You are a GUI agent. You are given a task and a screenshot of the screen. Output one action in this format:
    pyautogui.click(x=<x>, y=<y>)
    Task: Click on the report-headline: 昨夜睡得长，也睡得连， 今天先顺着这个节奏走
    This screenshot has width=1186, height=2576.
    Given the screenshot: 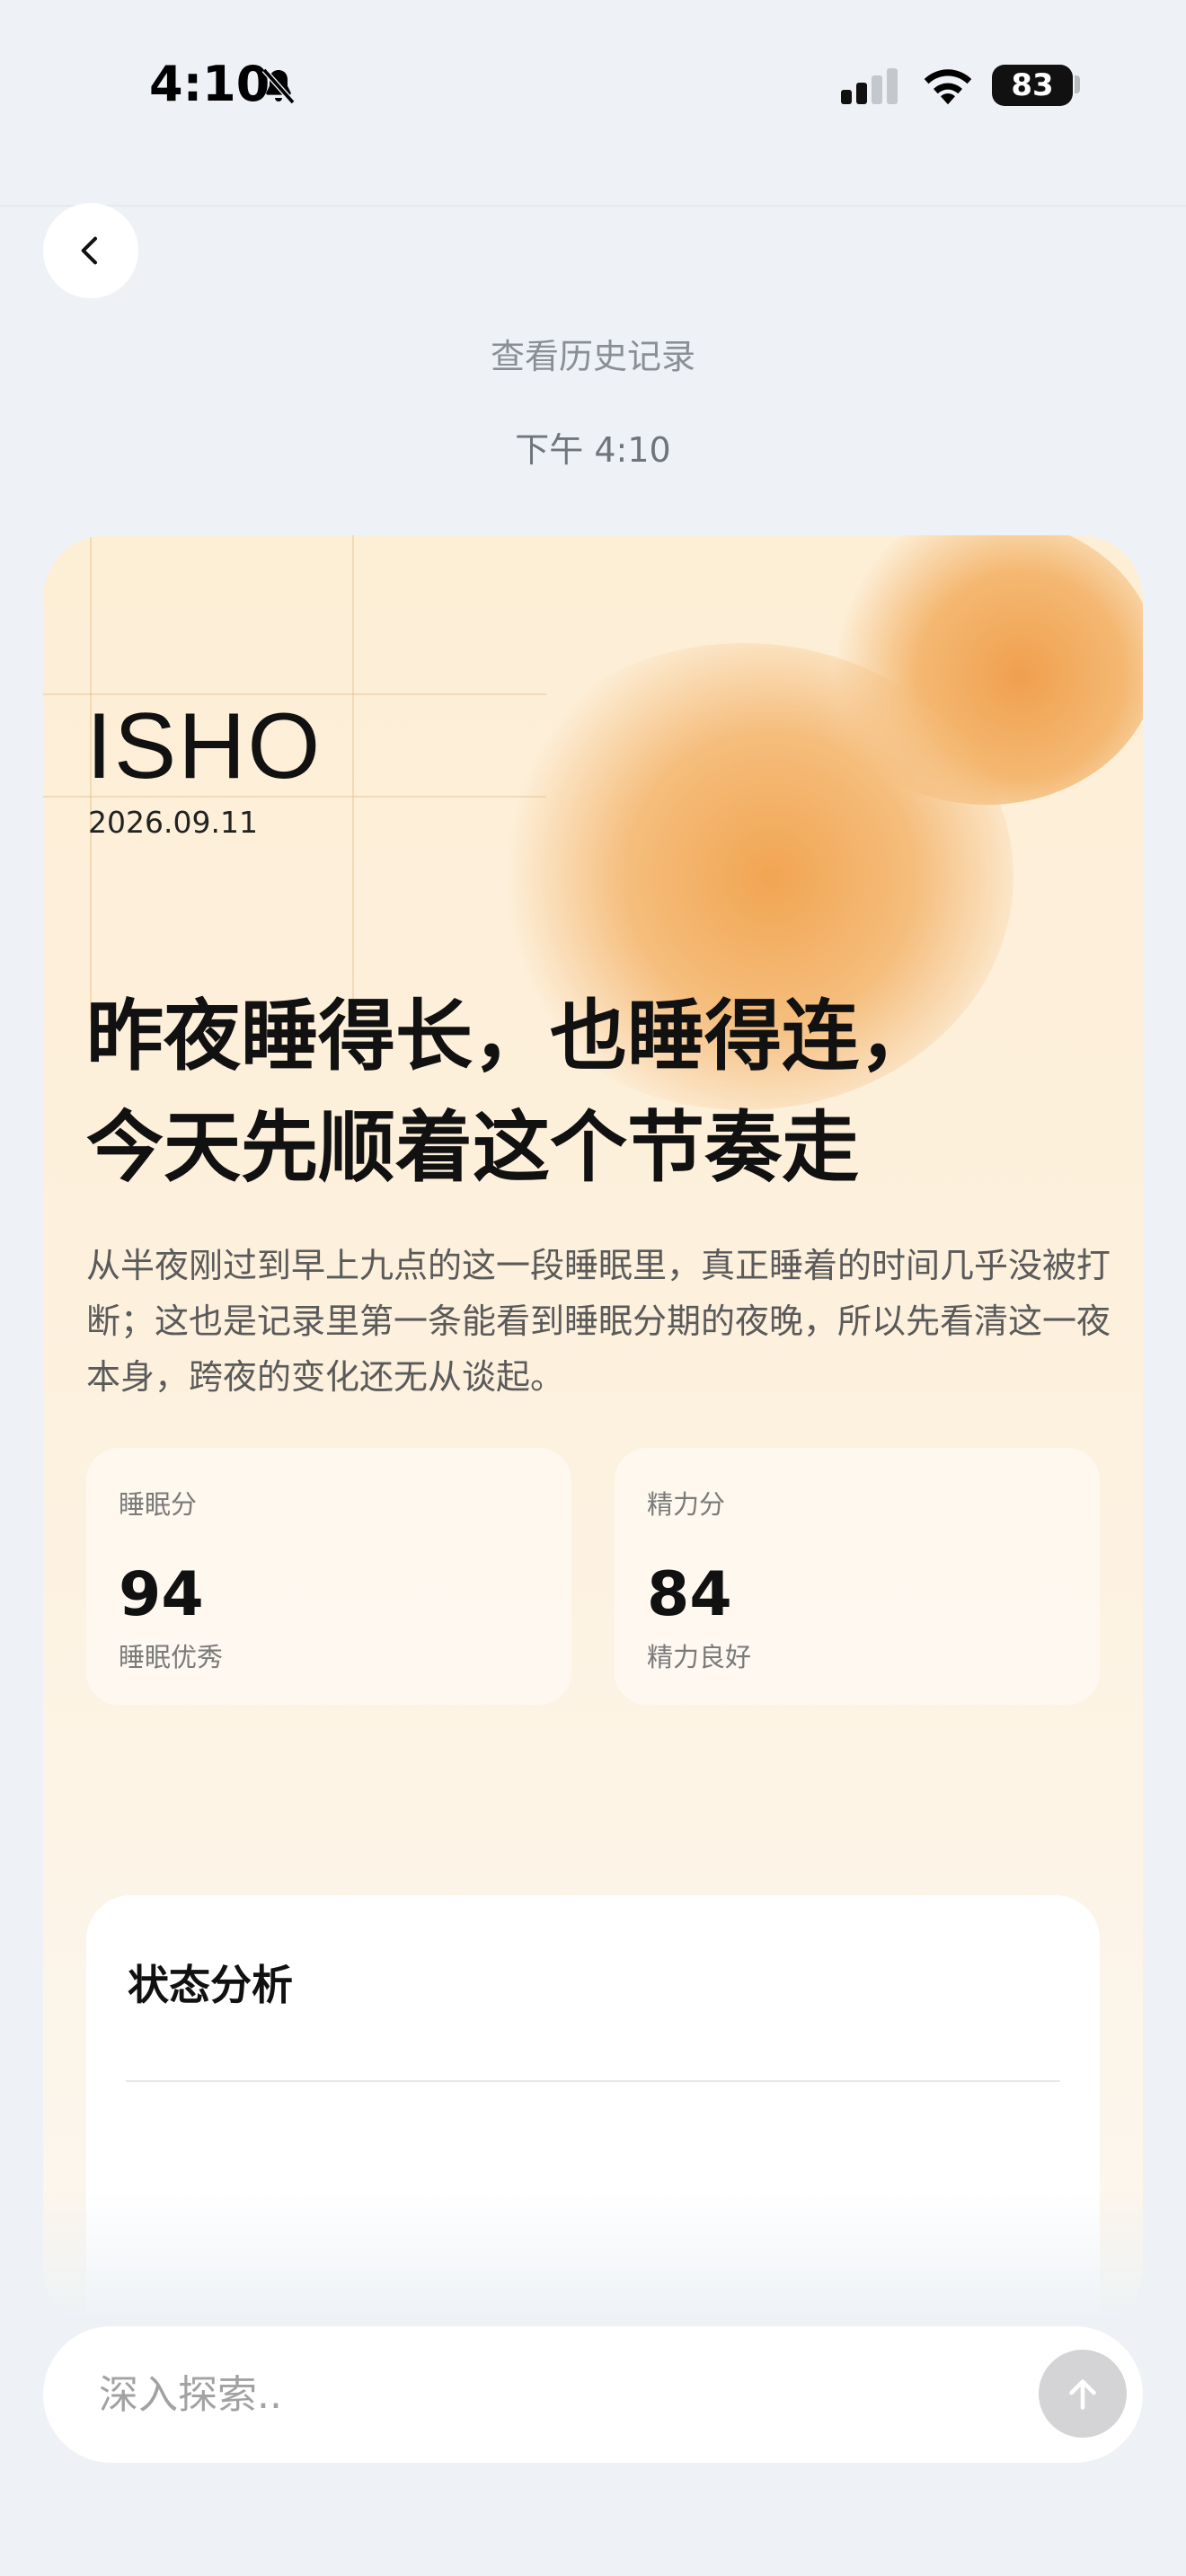 What is the action you would take?
    pyautogui.click(x=598, y=1092)
    